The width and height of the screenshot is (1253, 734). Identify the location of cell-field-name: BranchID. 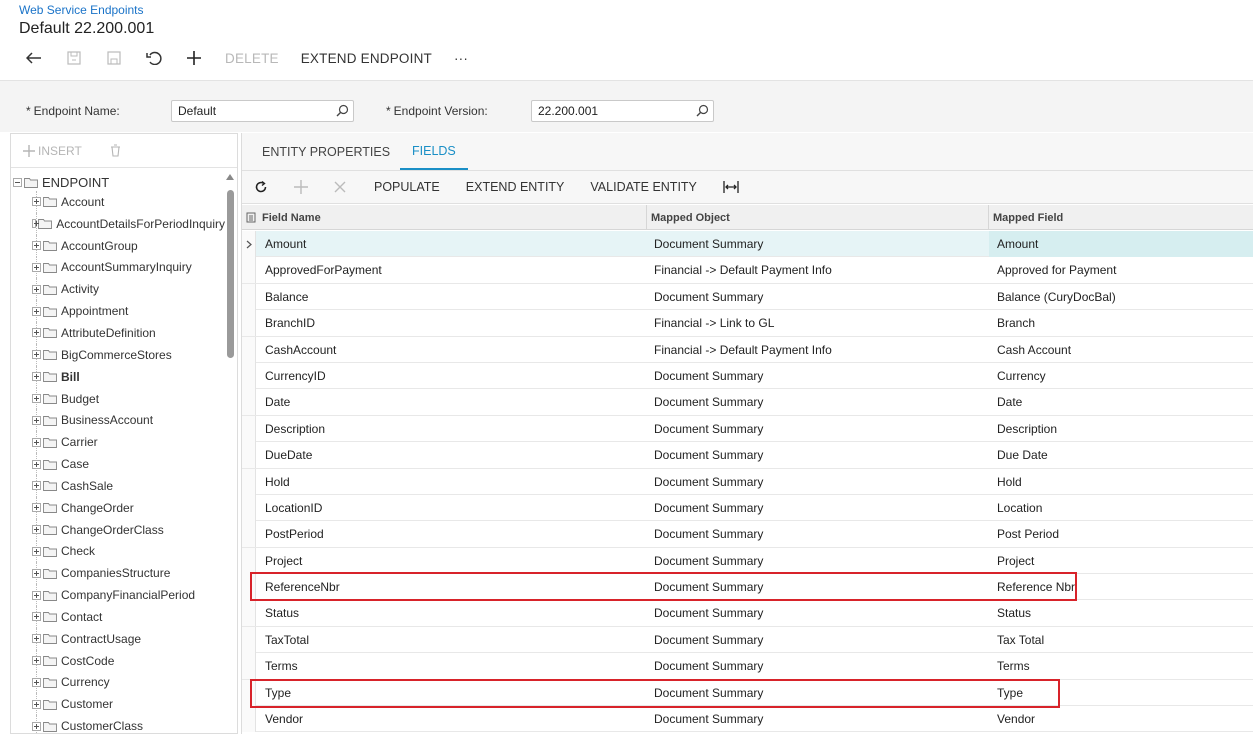
(290, 323).